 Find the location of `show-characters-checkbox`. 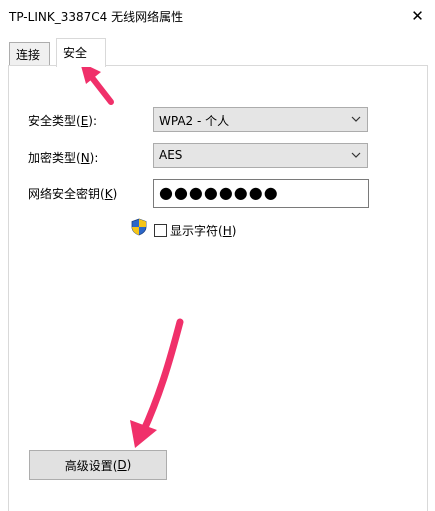

show-characters-checkbox is located at coordinates (160, 230).